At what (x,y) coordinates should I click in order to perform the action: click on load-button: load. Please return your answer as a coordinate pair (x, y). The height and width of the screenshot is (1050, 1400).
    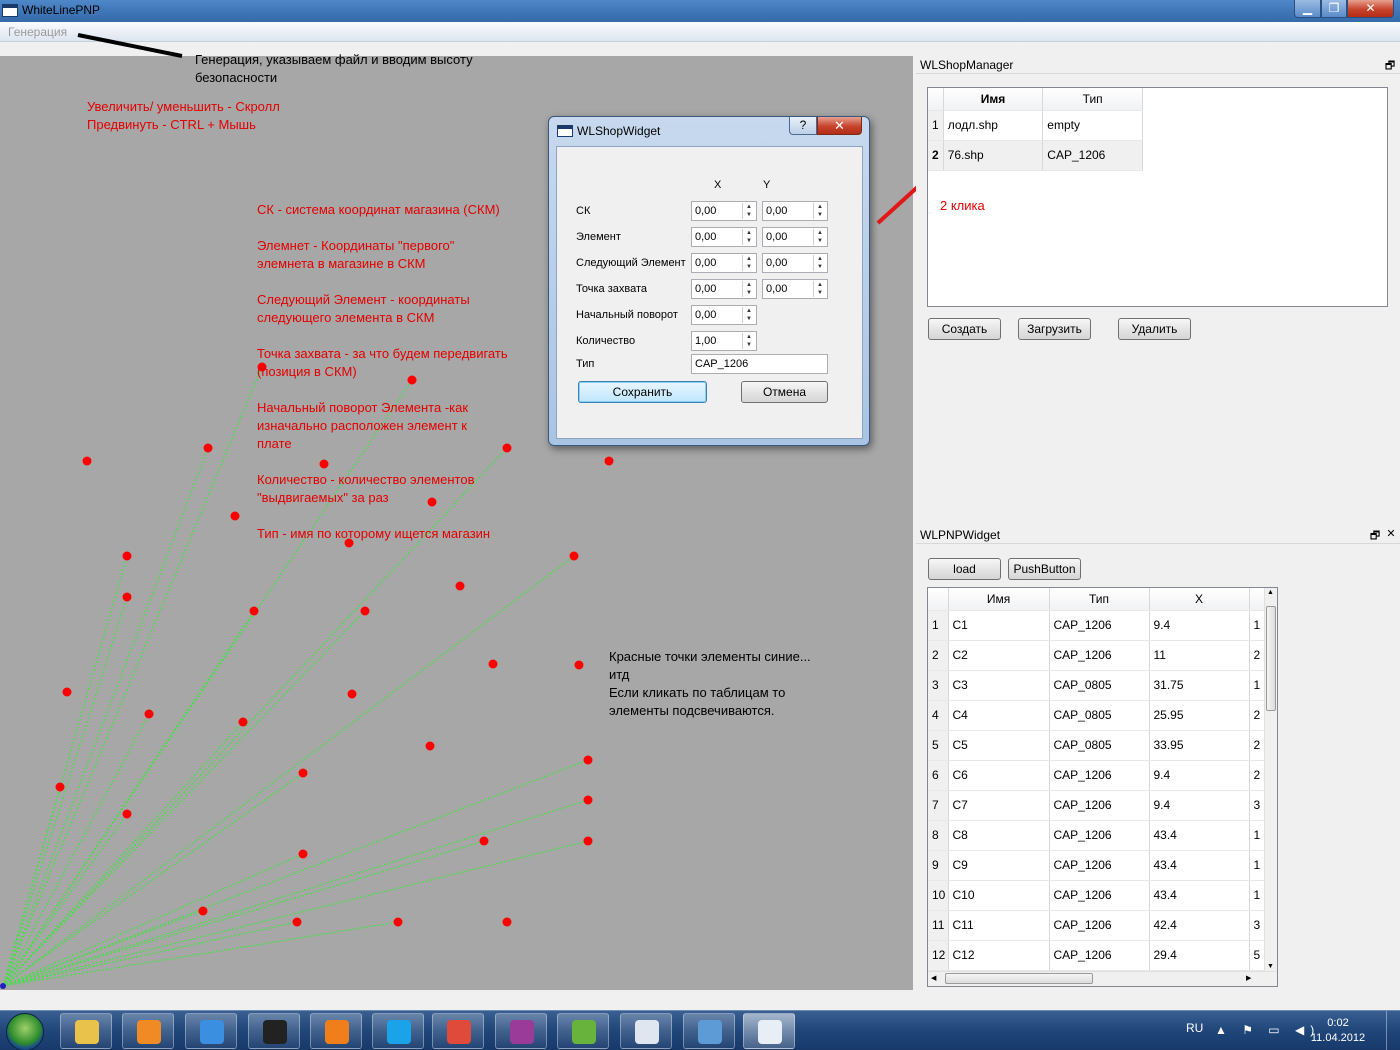
    Looking at the image, I should click on (964, 569).